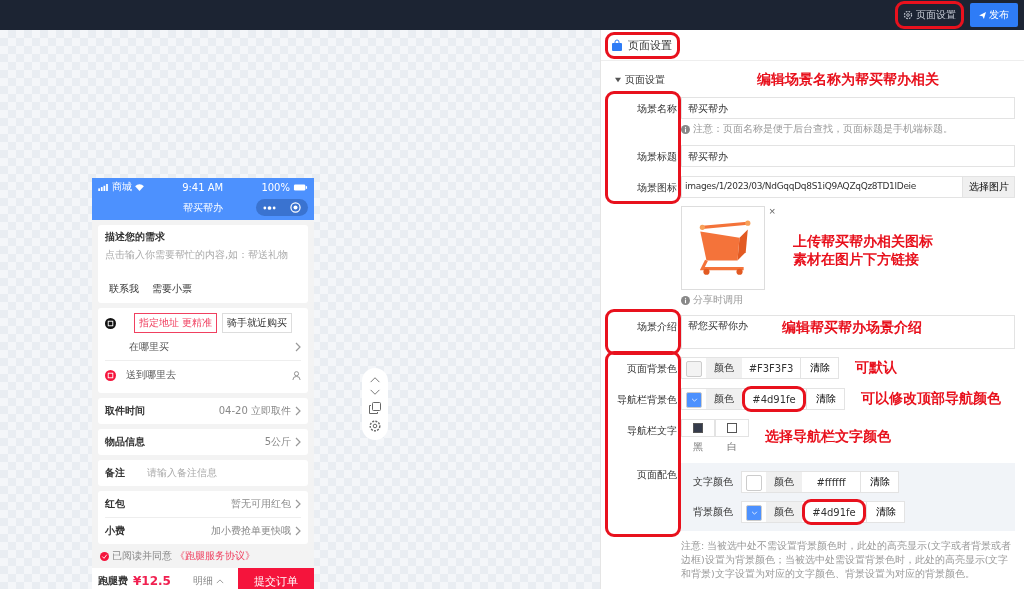 Image resolution: width=1024 pixels, height=589 pixels. What do you see at coordinates (277, 442) in the screenshot?
I see `row-value: 5公斤` at bounding box center [277, 442].